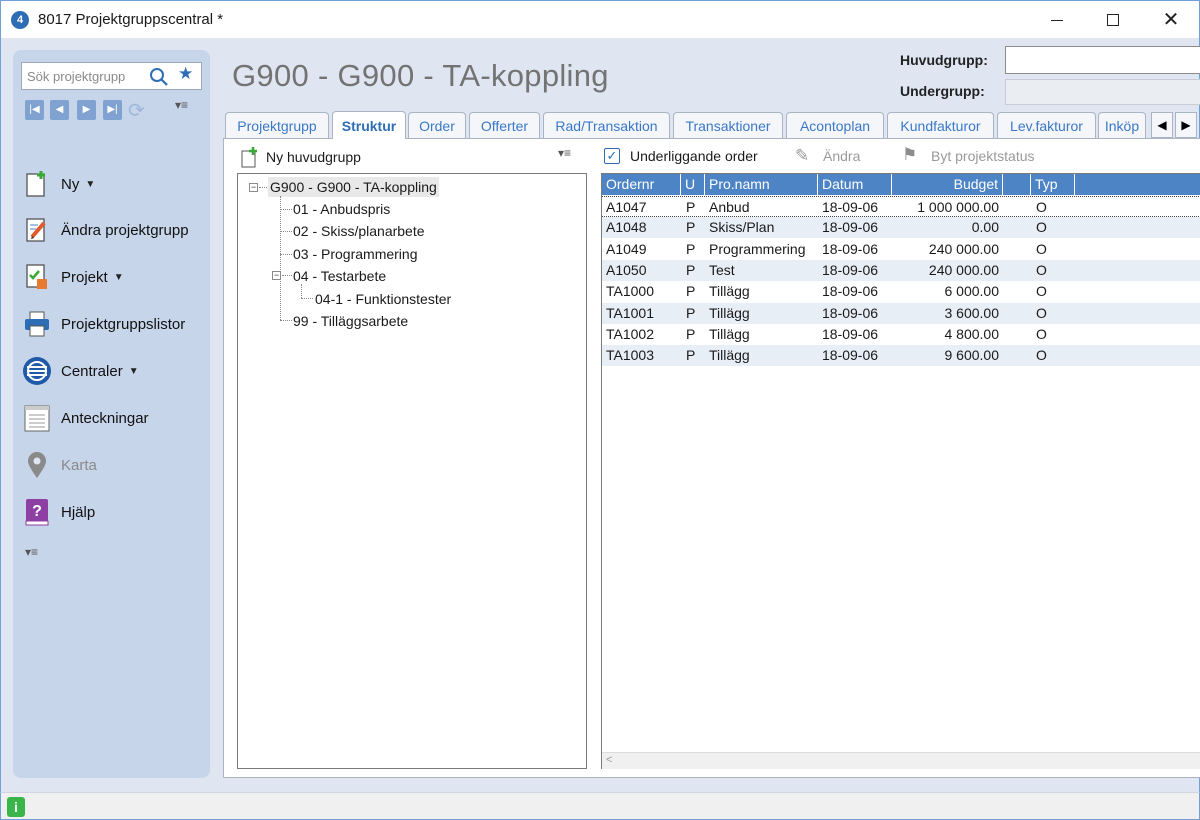 The image size is (1200, 820). I want to click on tree-node: 03 - Programmering, so click(355, 254).